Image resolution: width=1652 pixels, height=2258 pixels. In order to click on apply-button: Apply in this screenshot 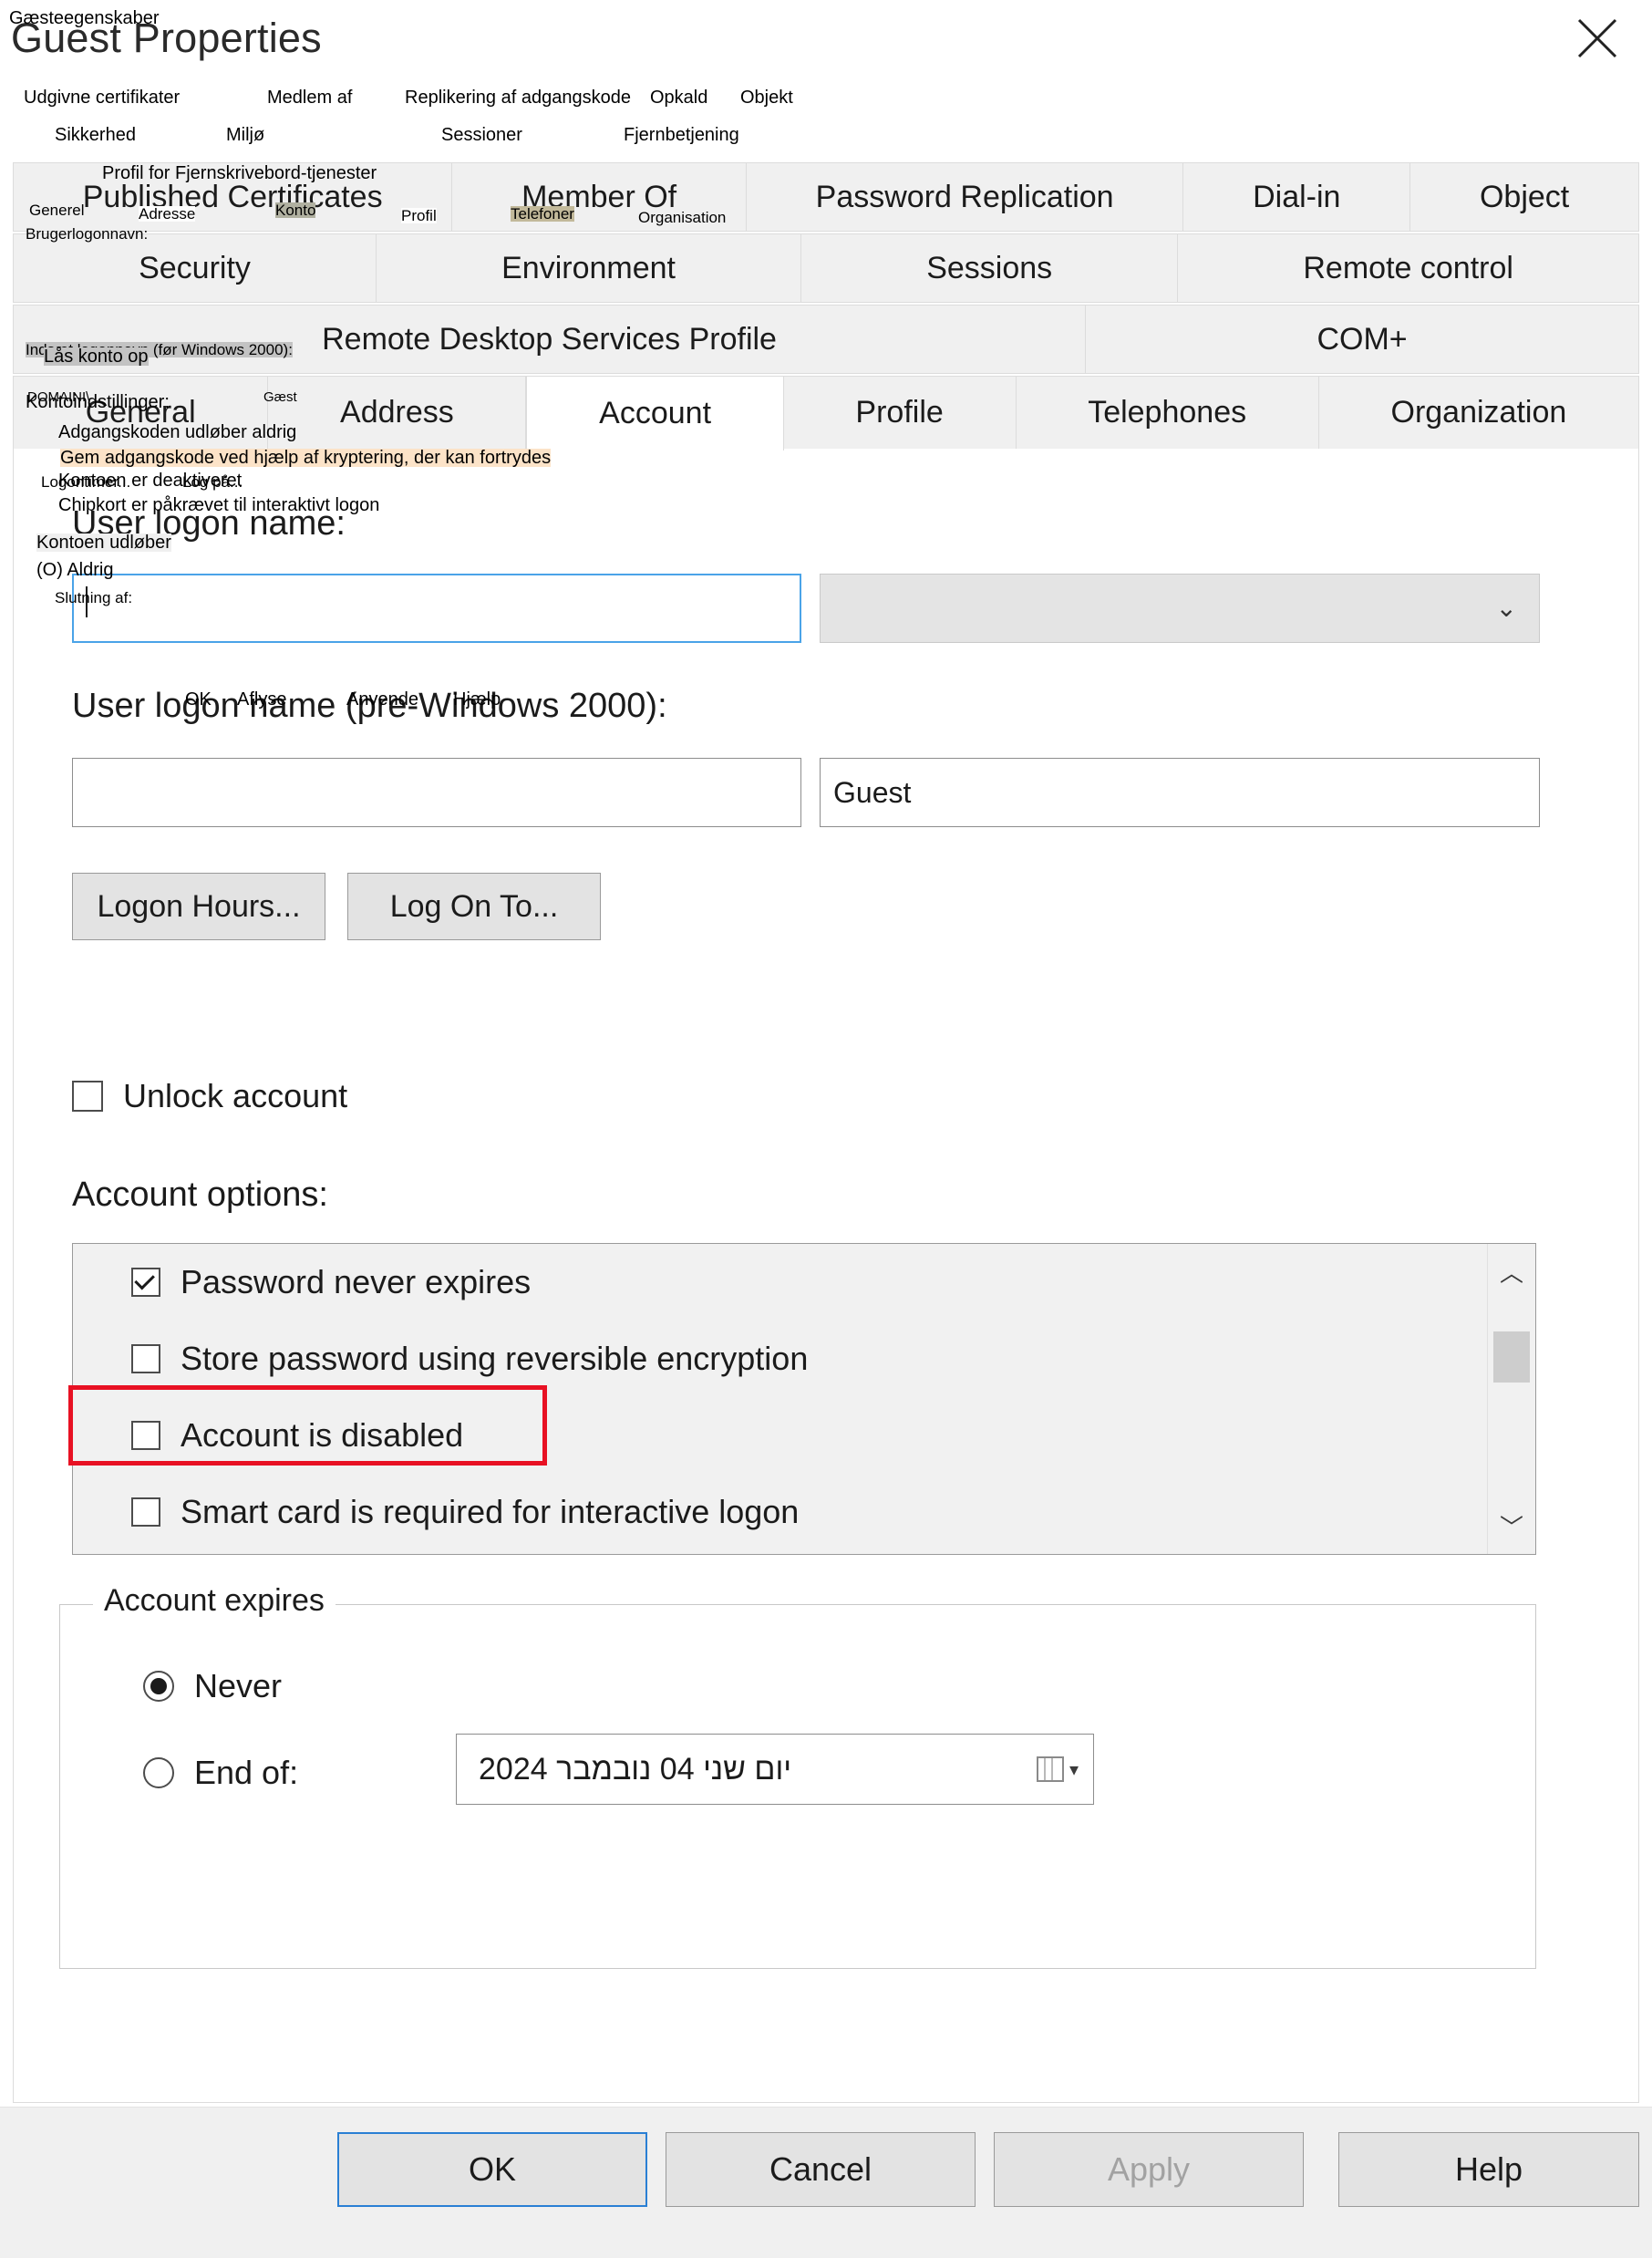, I will do `click(1149, 2169)`.